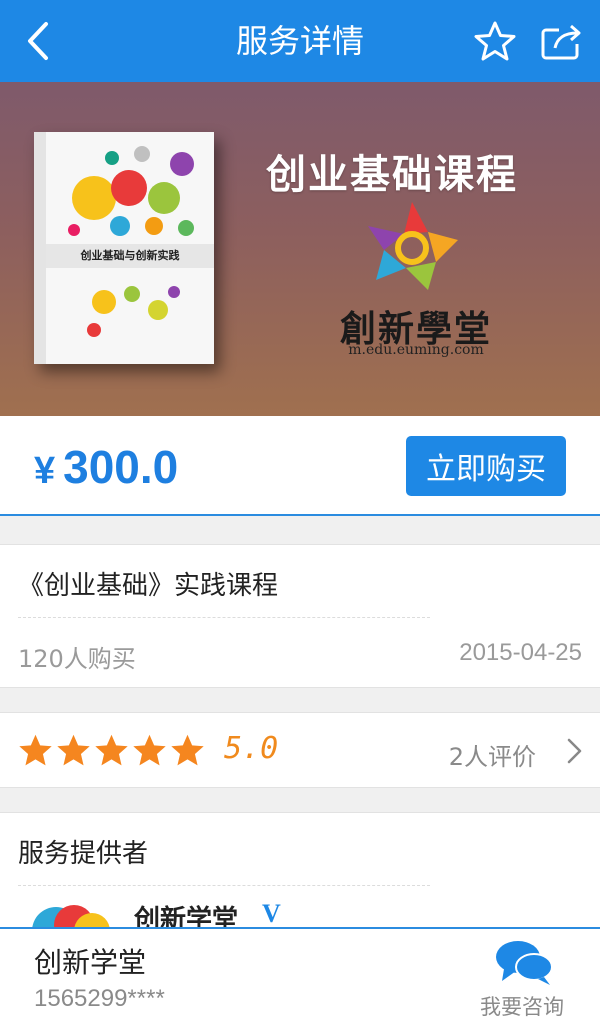 This screenshot has width=600, height=1025. What do you see at coordinates (522, 1007) in the screenshot?
I see `consult-label: 我要咨询` at bounding box center [522, 1007].